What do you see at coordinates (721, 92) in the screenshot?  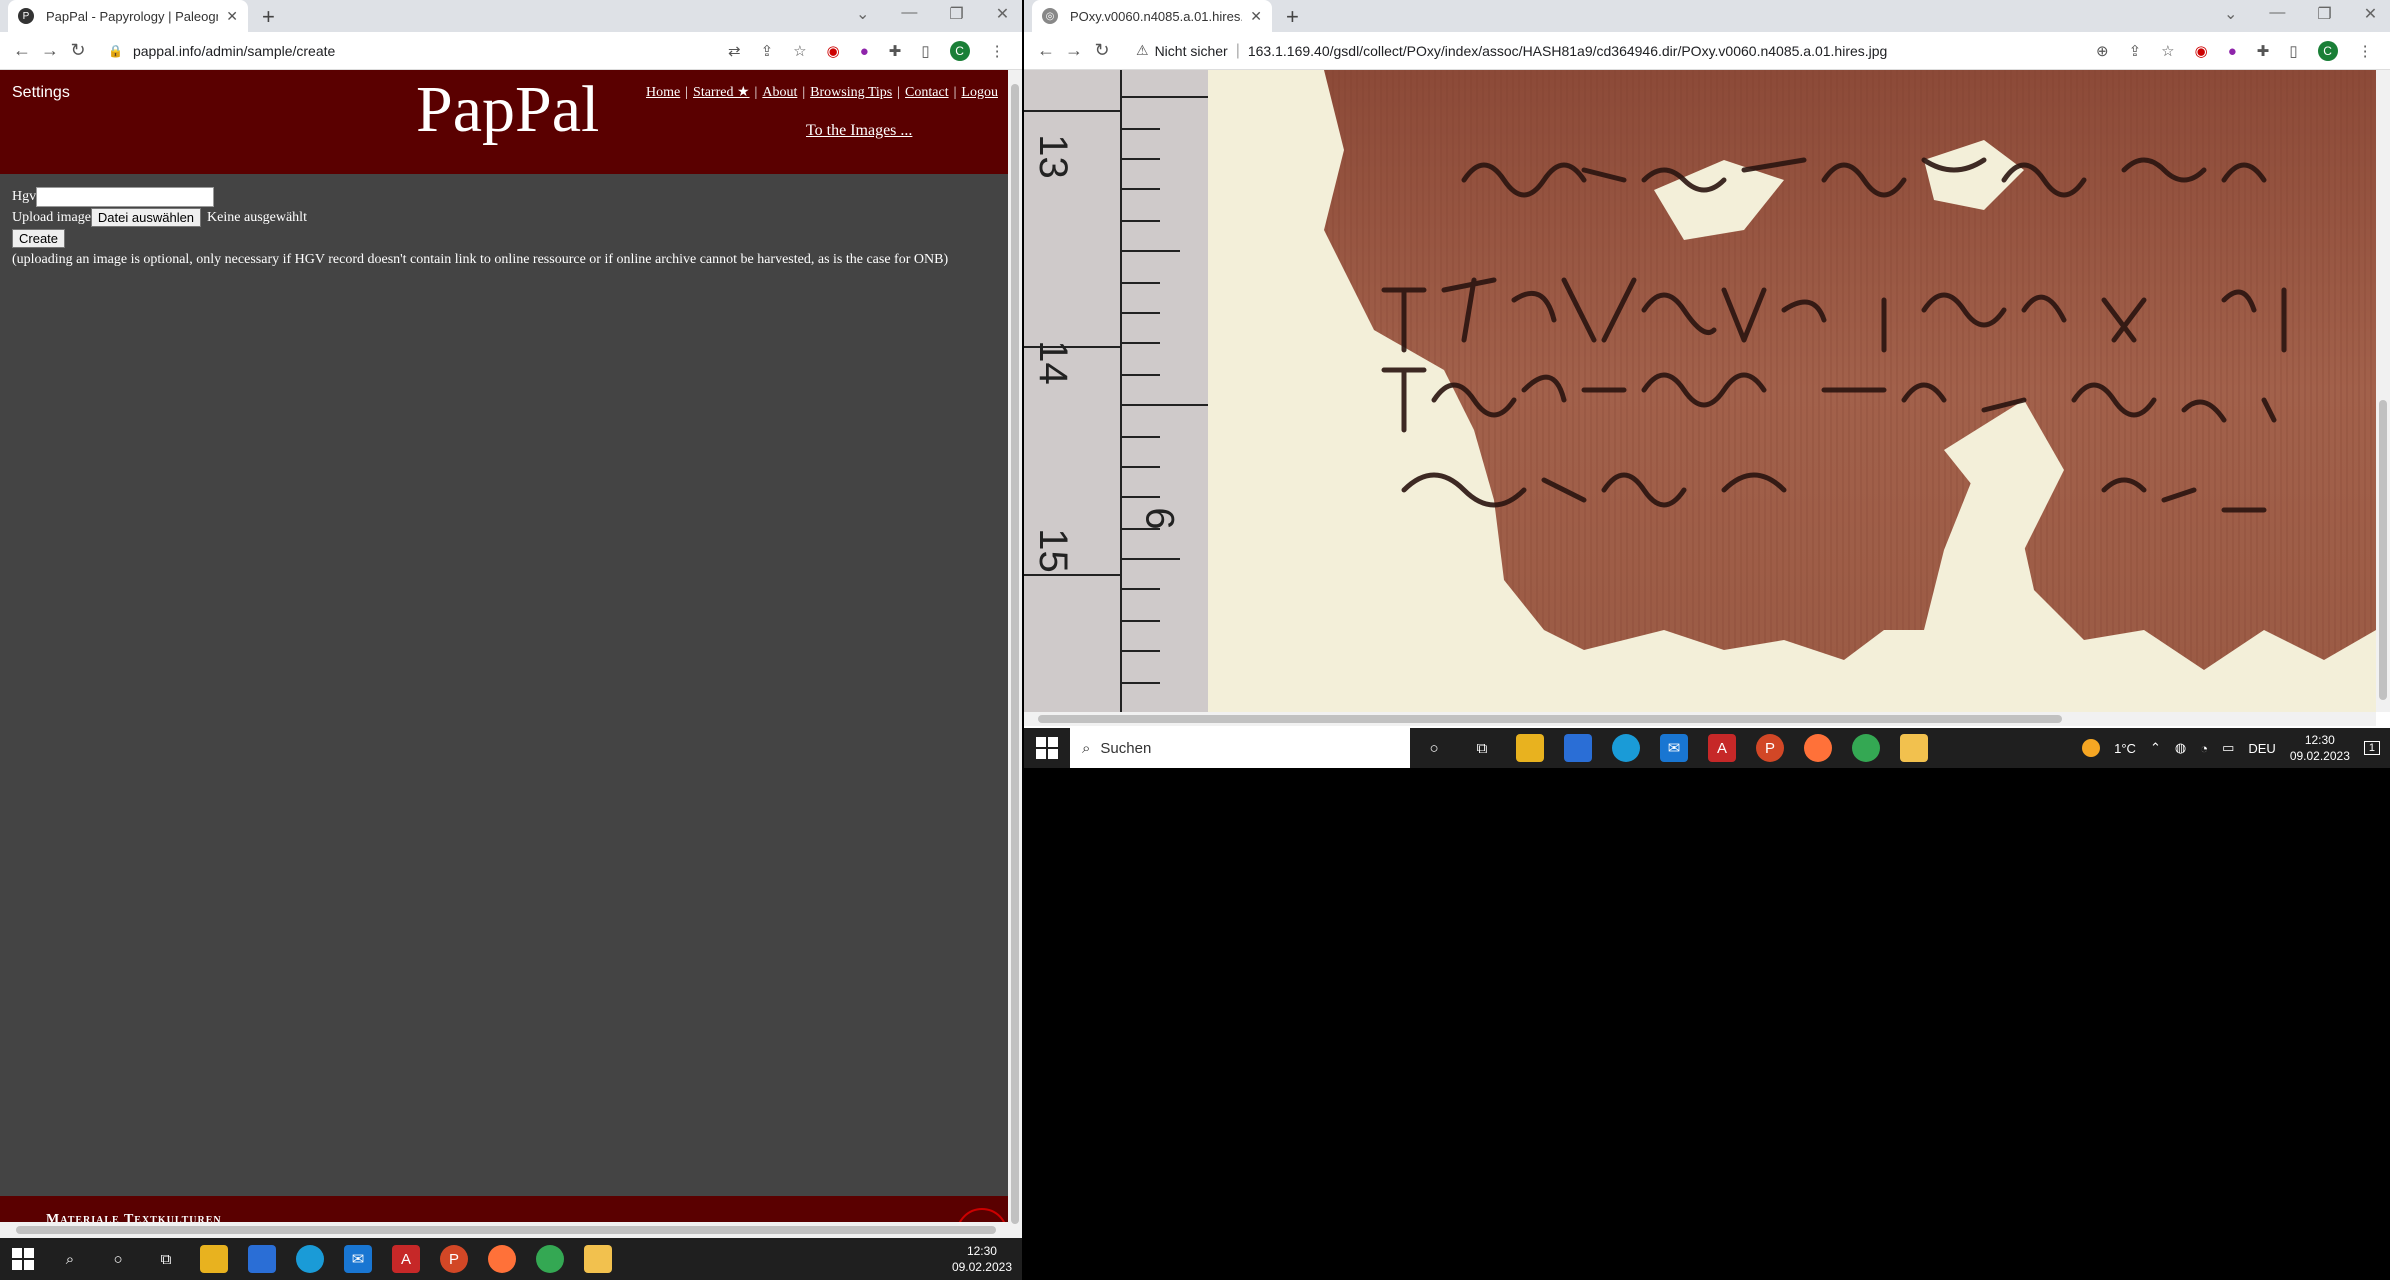 I see `nav-starred: Starred ★` at bounding box center [721, 92].